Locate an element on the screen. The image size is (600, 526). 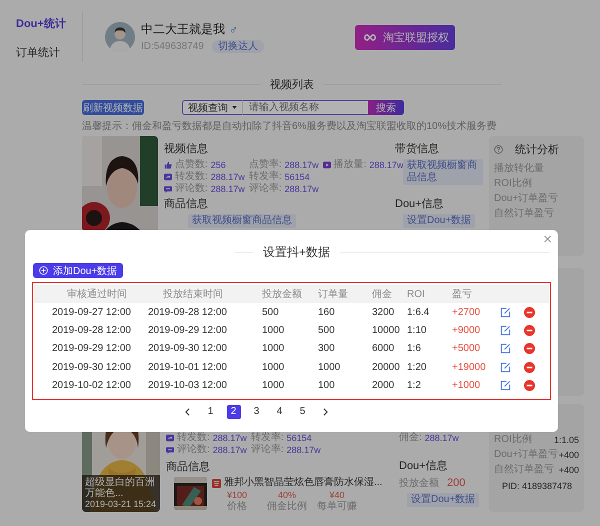
table-cell-text: 20000 is located at coordinates (386, 367).